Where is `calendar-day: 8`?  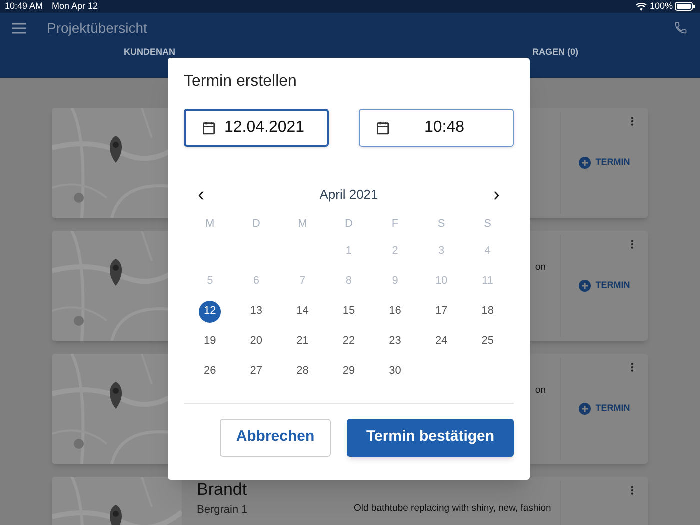
calendar-day: 8 is located at coordinates (349, 281).